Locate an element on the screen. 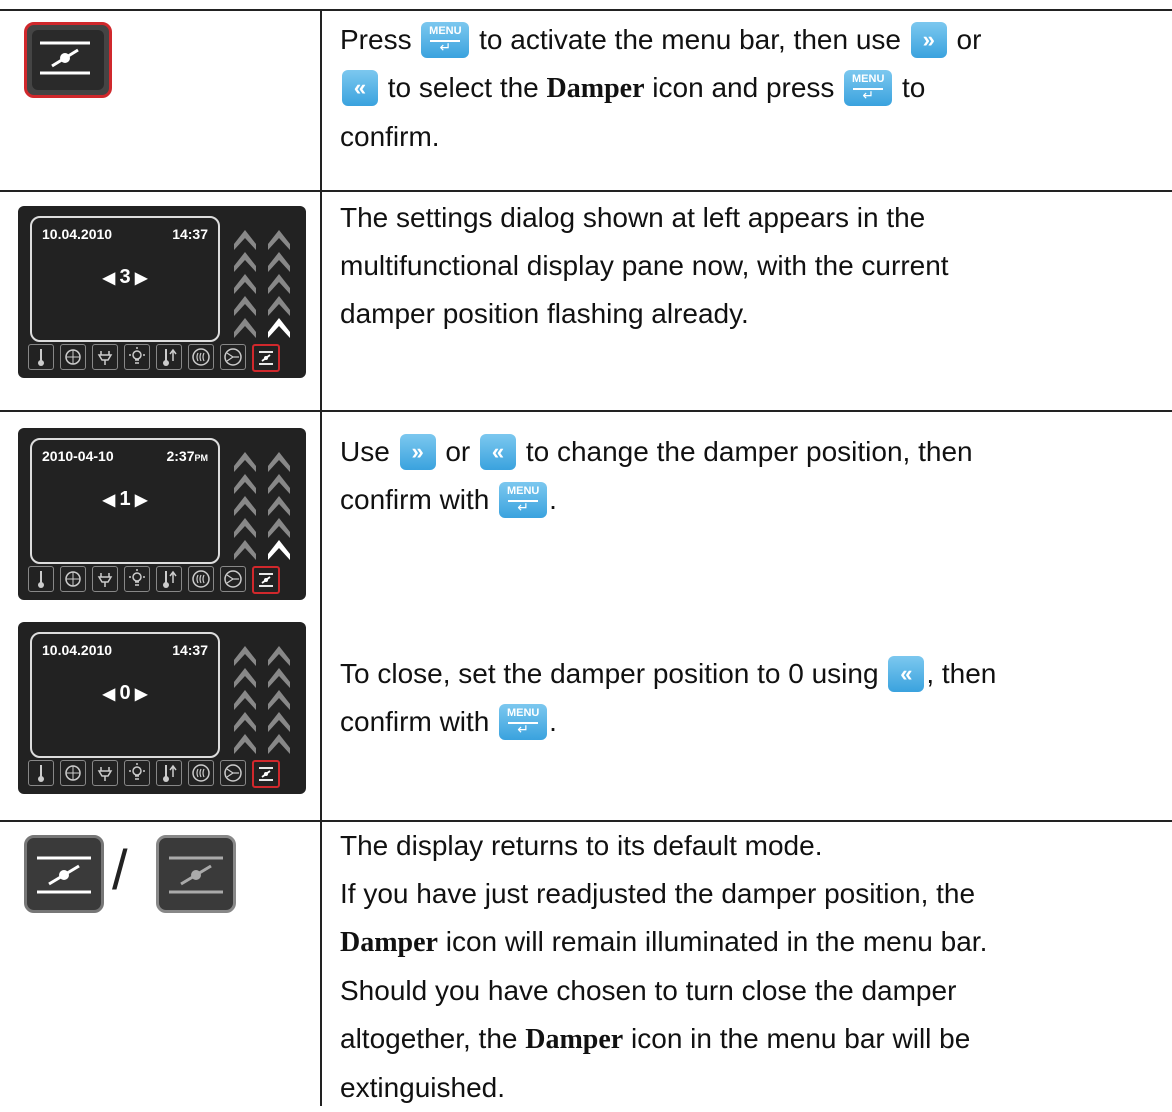 This screenshot has width=1172, height=1112. text-segment: icon in the menu bar will be is located at coordinates (797, 1038).